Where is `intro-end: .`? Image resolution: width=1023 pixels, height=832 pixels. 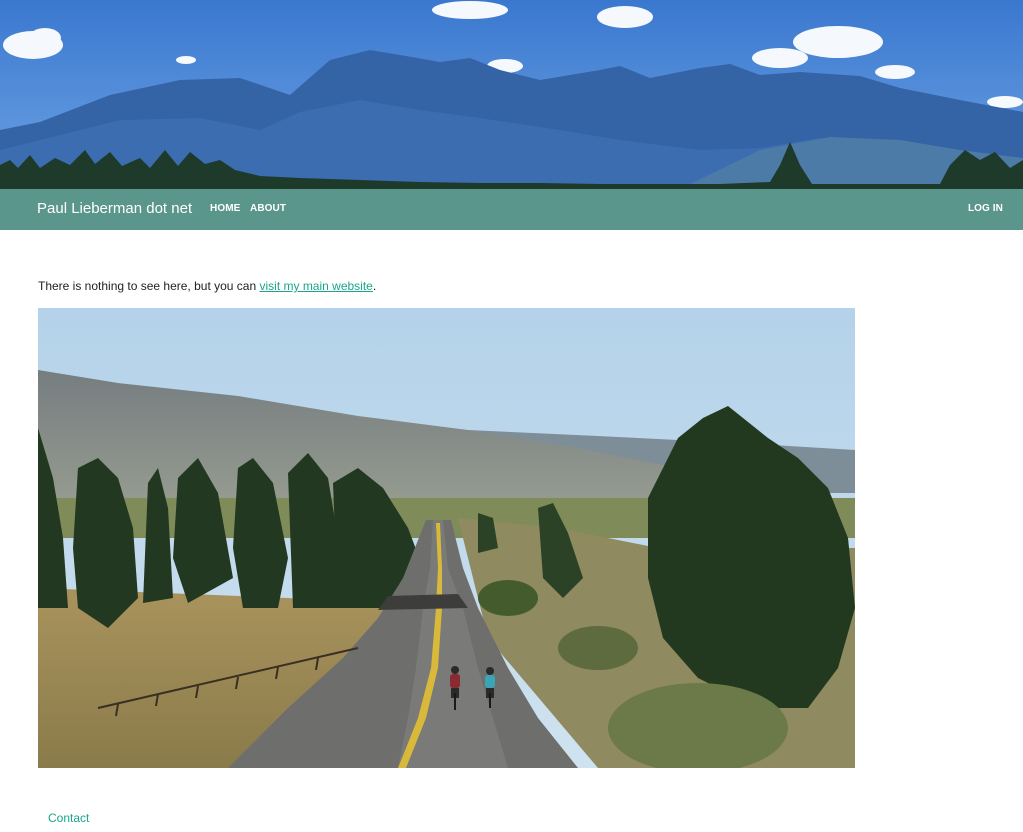
intro-end: . is located at coordinates (374, 286).